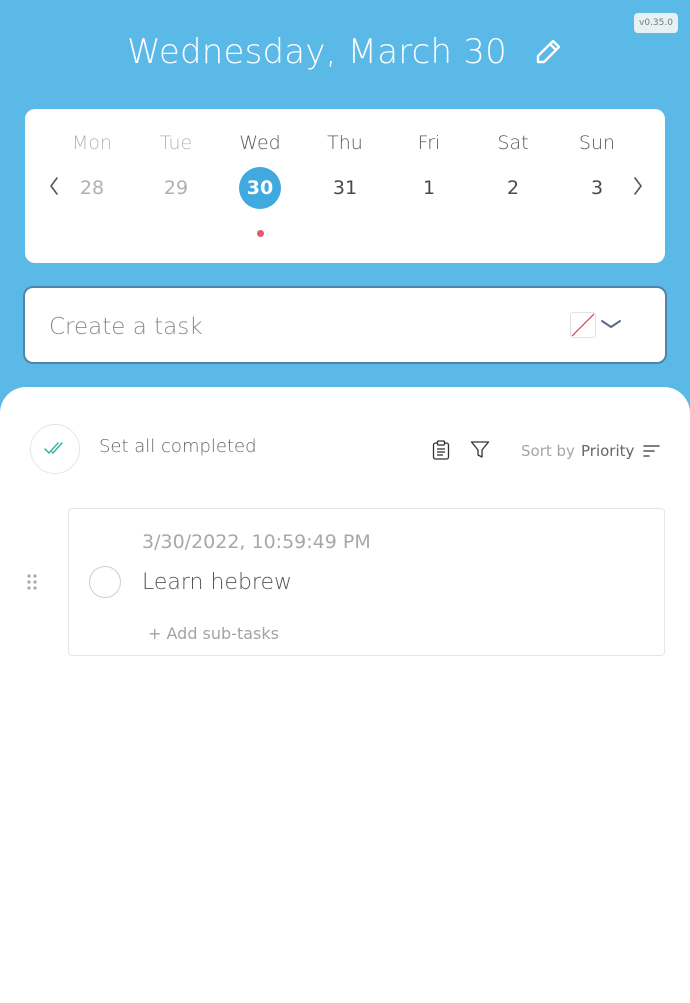 This screenshot has width=690, height=1003. Describe the element at coordinates (611, 324) in the screenshot. I see `chevron-down-icon` at that location.